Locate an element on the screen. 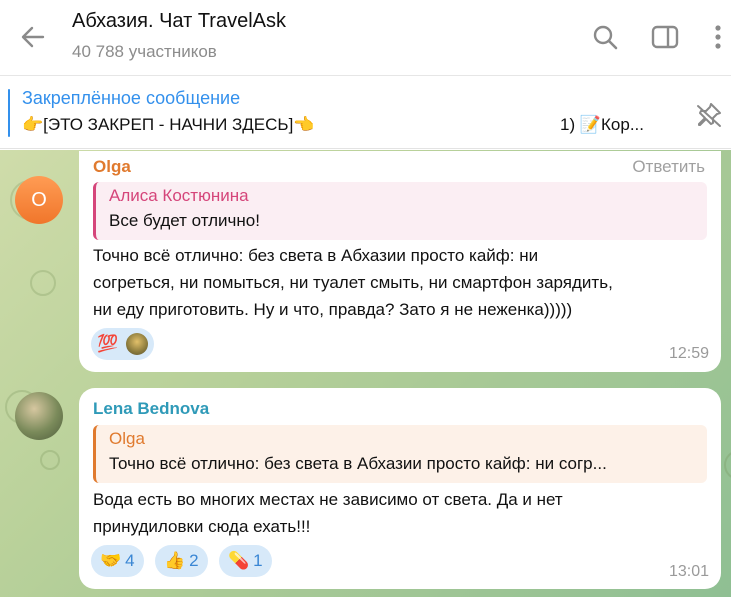 The height and width of the screenshot is (597, 731). pinned-indicator is located at coordinates (9, 113).